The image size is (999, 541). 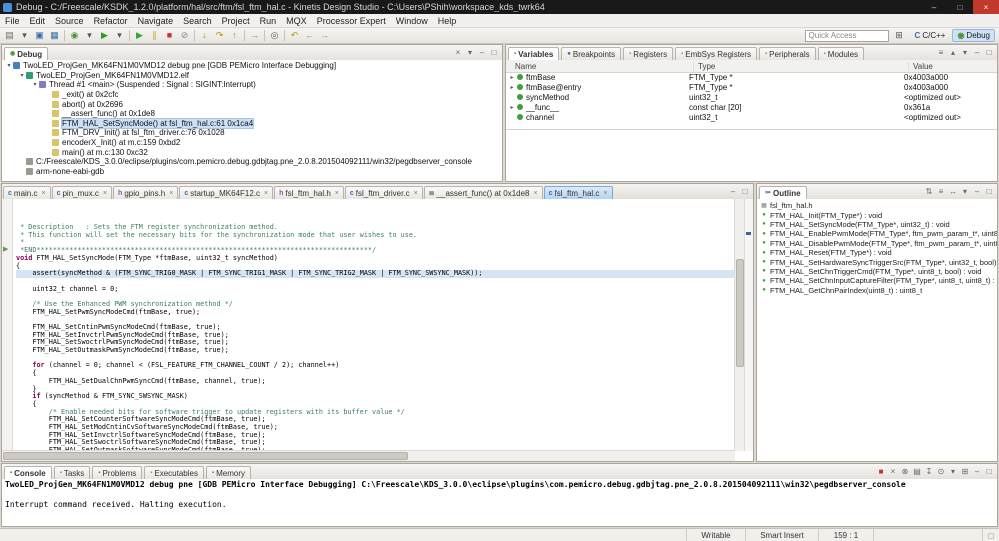 I want to click on view-tab: ▪ Problems, so click(x=117, y=472).